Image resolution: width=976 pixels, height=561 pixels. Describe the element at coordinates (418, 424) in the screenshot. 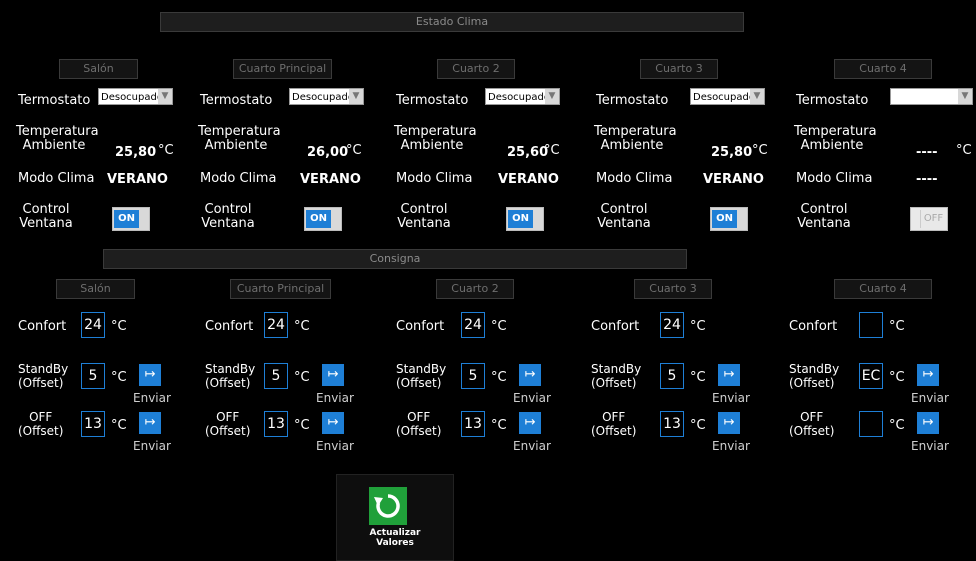

I see `off-label: OFF (Offset)` at that location.